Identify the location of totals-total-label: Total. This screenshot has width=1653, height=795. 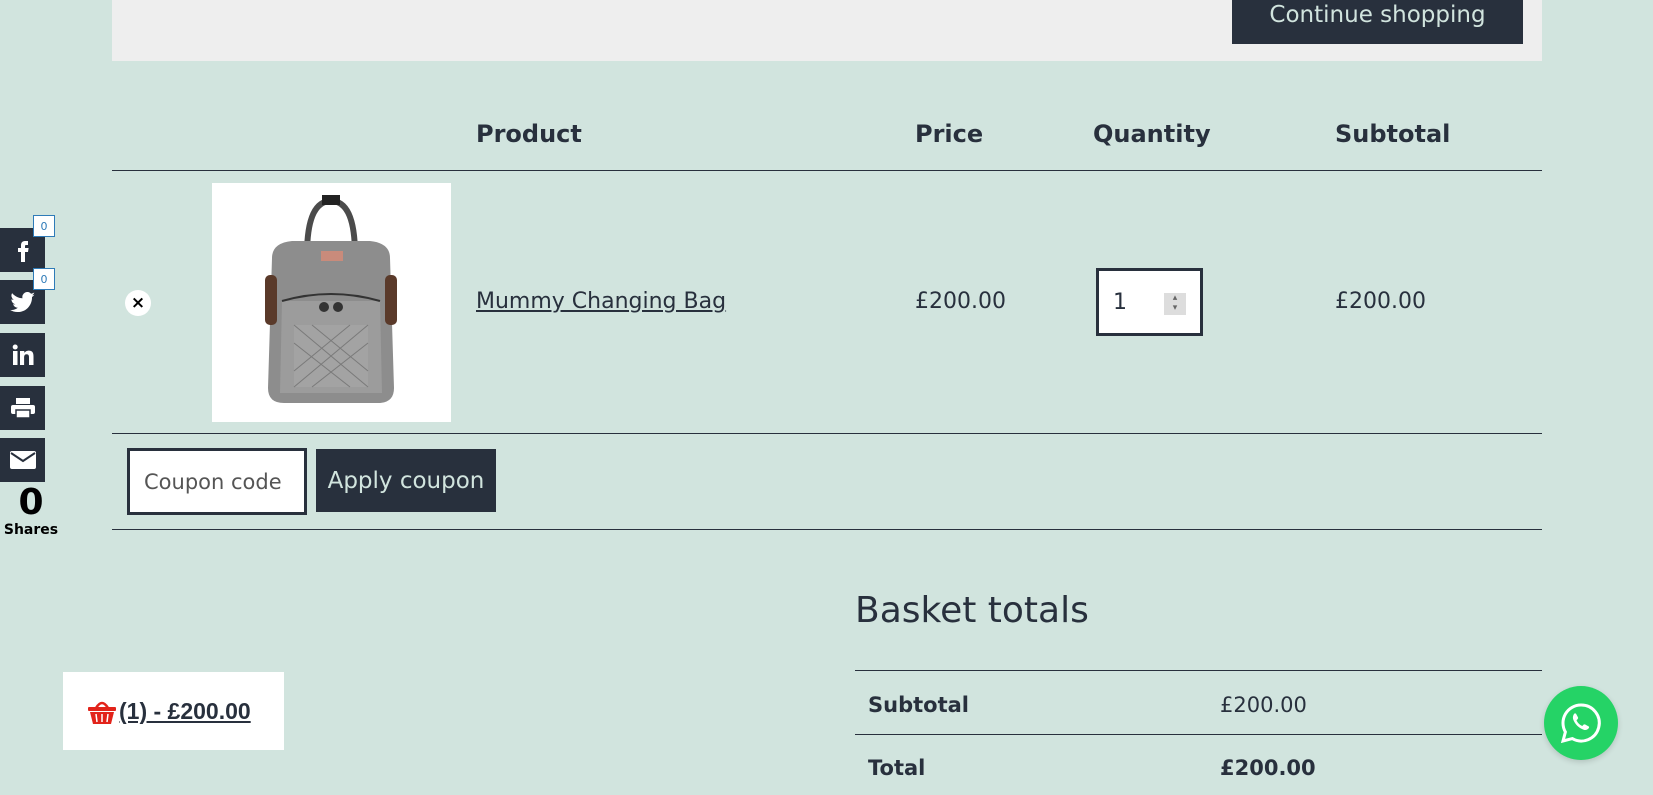
(897, 768).